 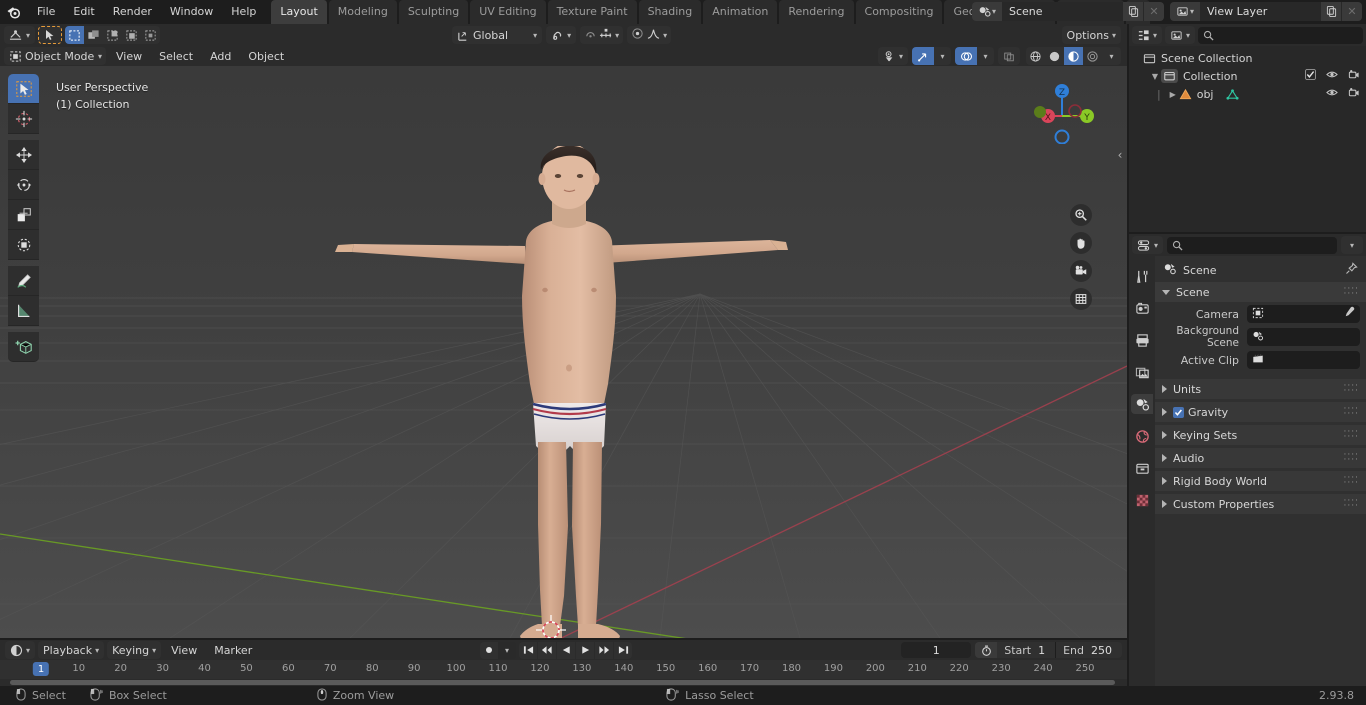 What do you see at coordinates (23, 155) in the screenshot?
I see `move-tool-icon` at bounding box center [23, 155].